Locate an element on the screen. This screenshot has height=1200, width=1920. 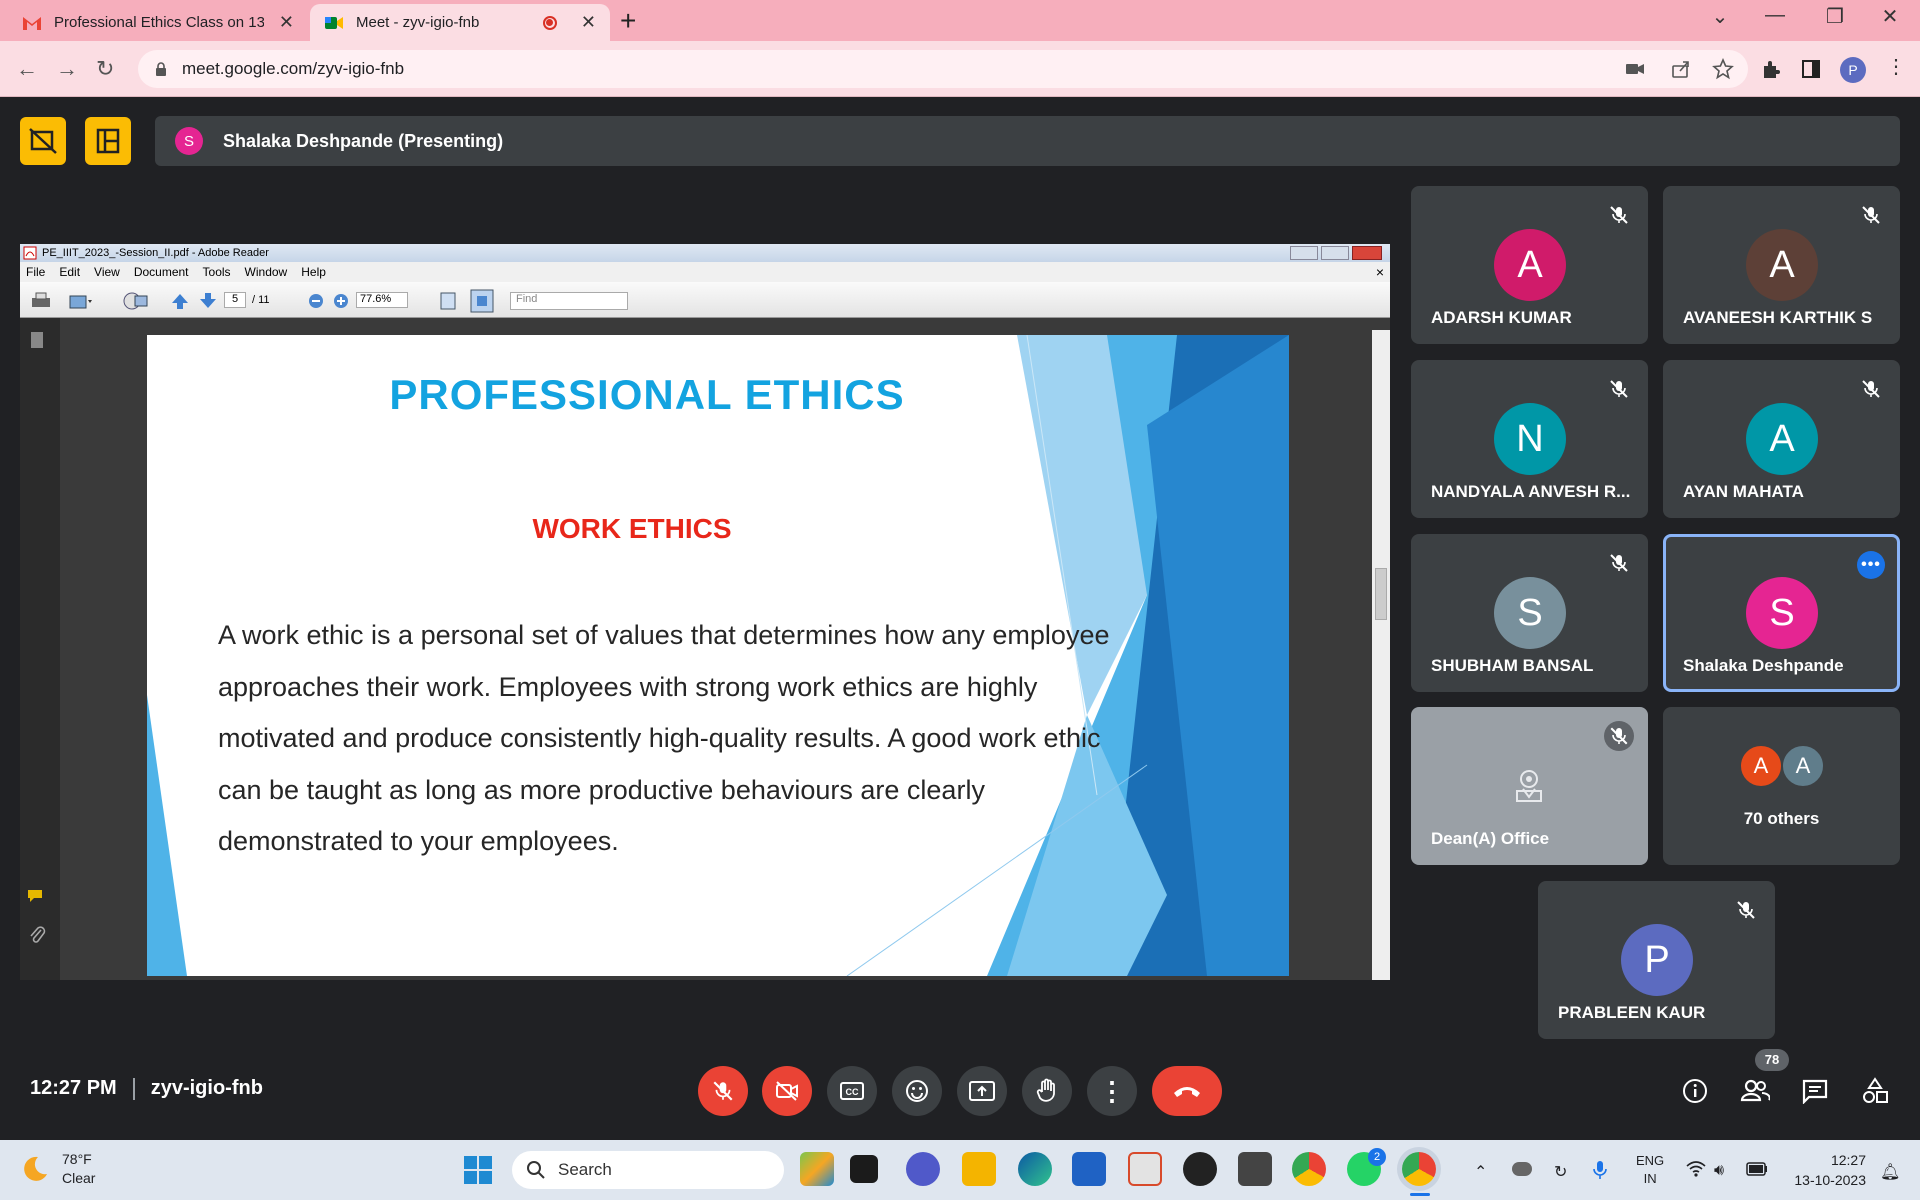
chat-button is located at coordinates (1815, 1091).